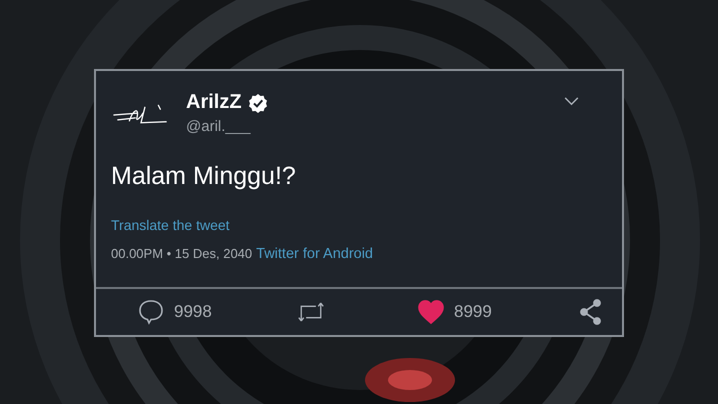 The image size is (718, 404). I want to click on display-name: ArilzZ, so click(214, 102).